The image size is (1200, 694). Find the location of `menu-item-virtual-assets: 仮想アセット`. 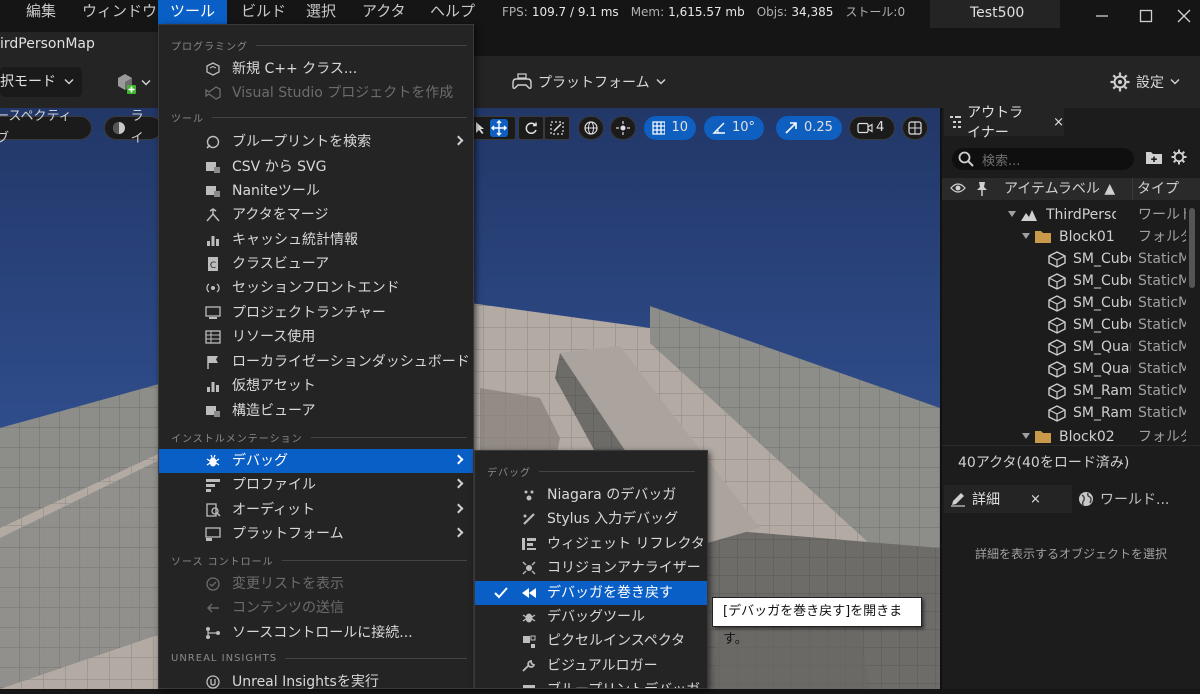

menu-item-virtual-assets: 仮想アセット is located at coordinates (316, 386).